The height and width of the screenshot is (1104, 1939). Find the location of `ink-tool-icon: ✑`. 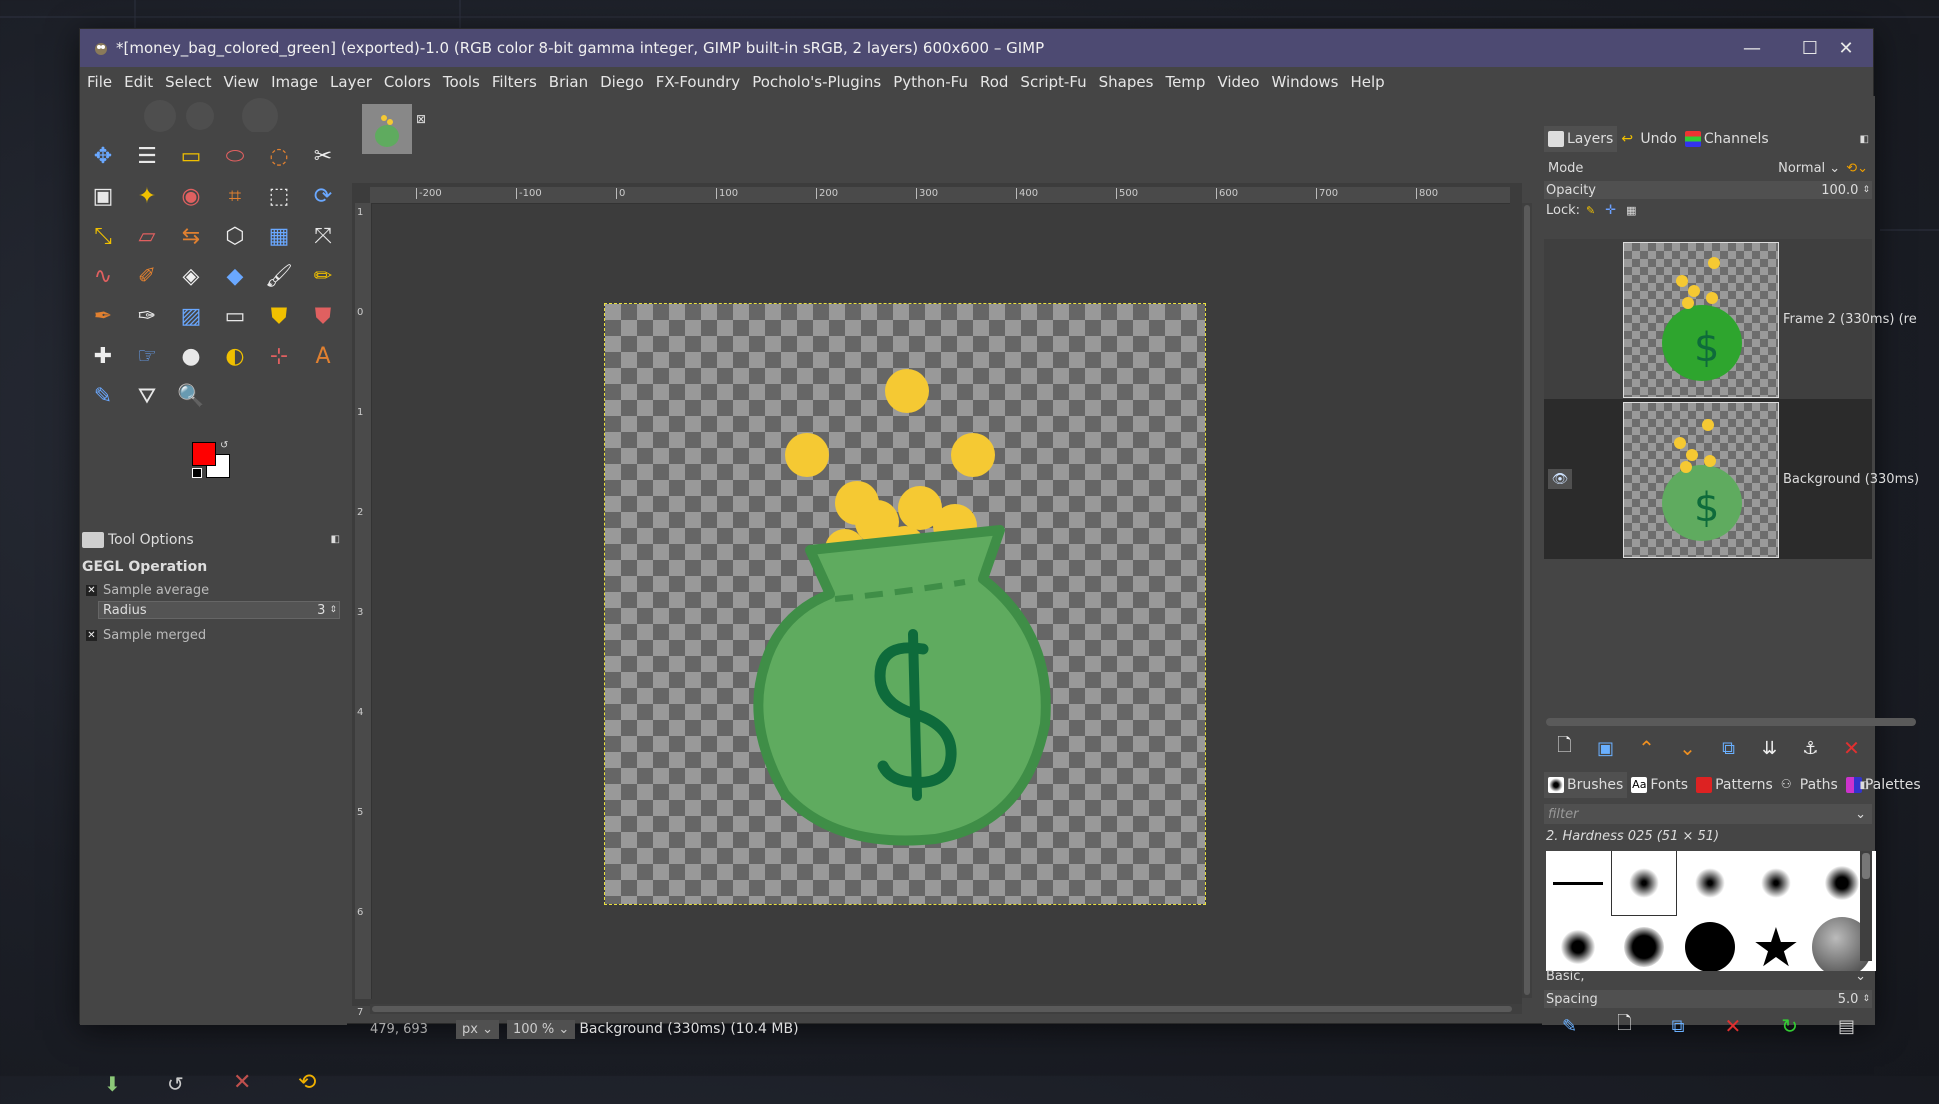

ink-tool-icon: ✑ is located at coordinates (147, 316).